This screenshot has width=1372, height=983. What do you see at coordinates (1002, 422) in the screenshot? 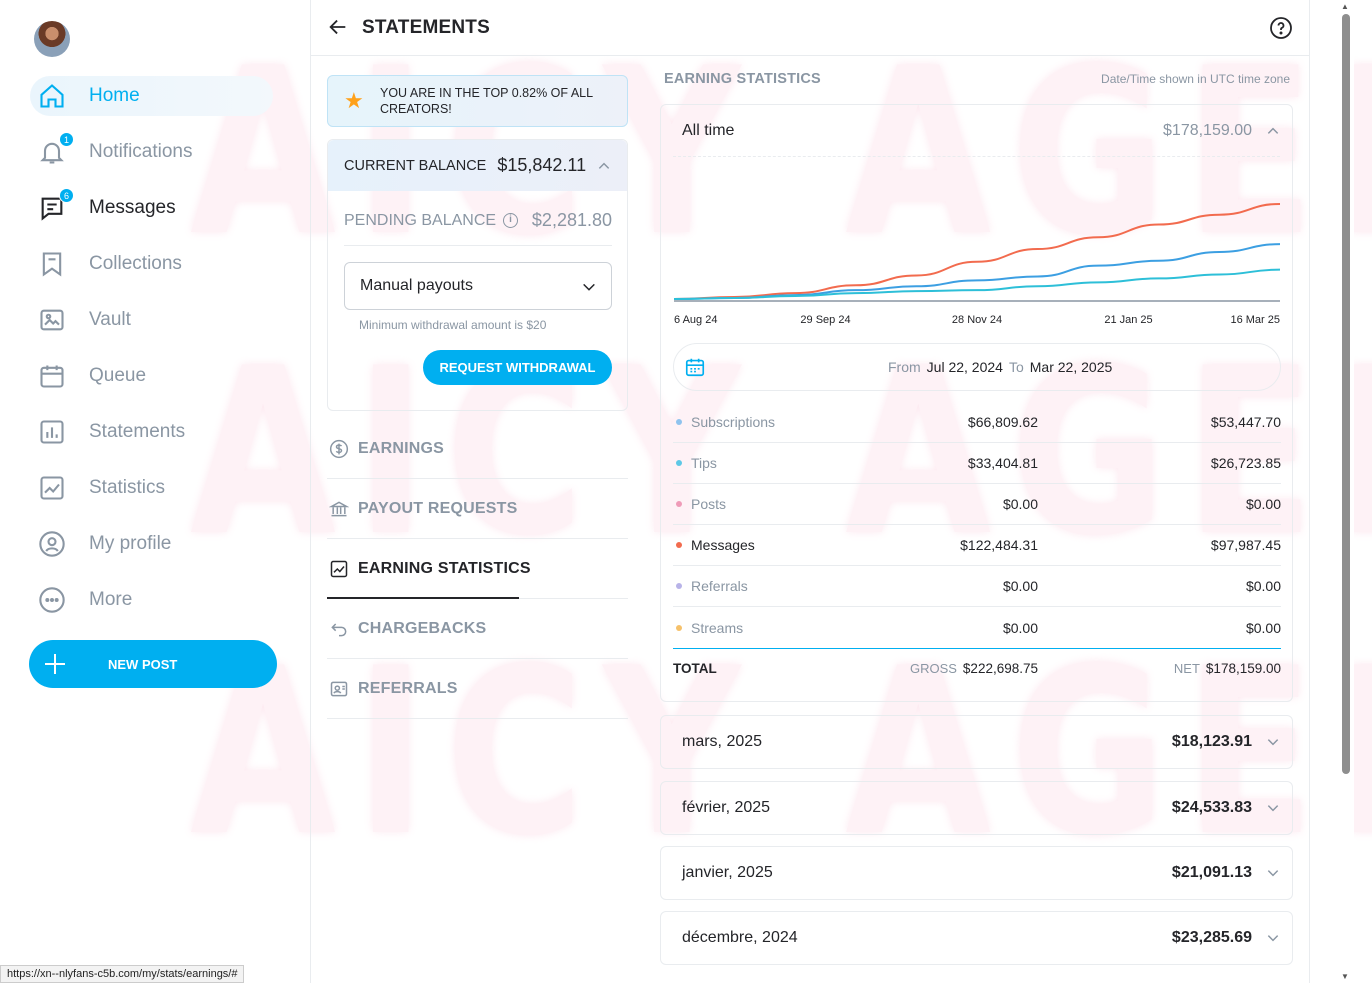
I see `gross-value: $66,809.62` at bounding box center [1002, 422].